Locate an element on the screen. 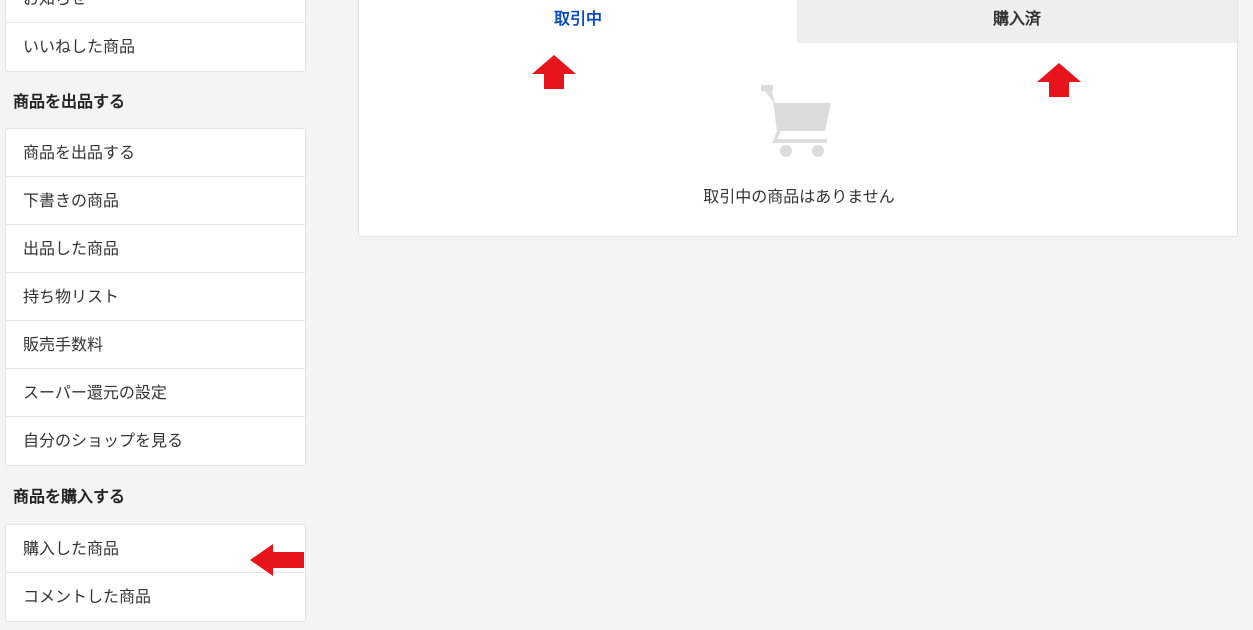 The width and height of the screenshot is (1253, 630). tab-in-progress: 取引中 is located at coordinates (577, 22).